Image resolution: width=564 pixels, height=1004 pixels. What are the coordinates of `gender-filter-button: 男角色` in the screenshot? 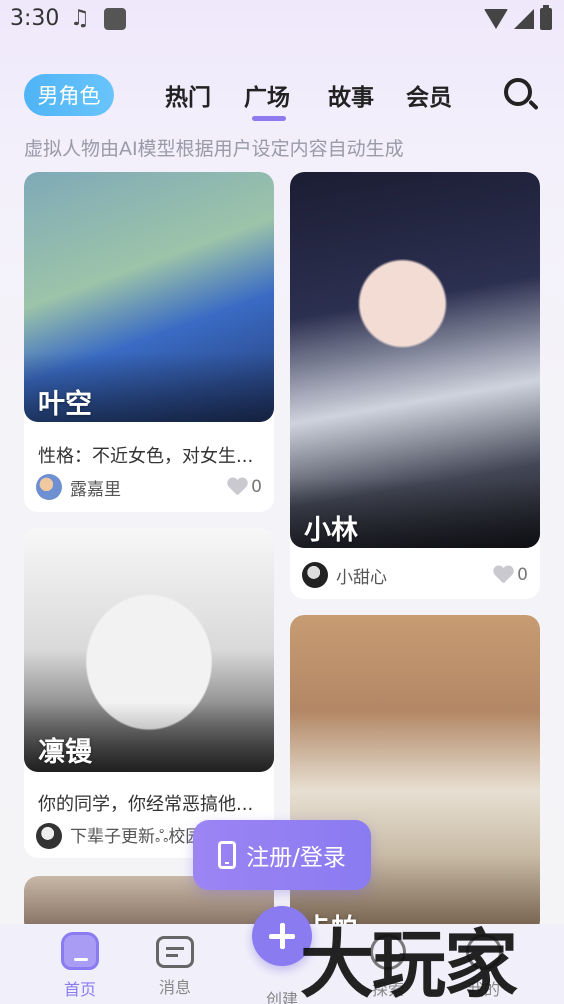 It's located at (69, 95).